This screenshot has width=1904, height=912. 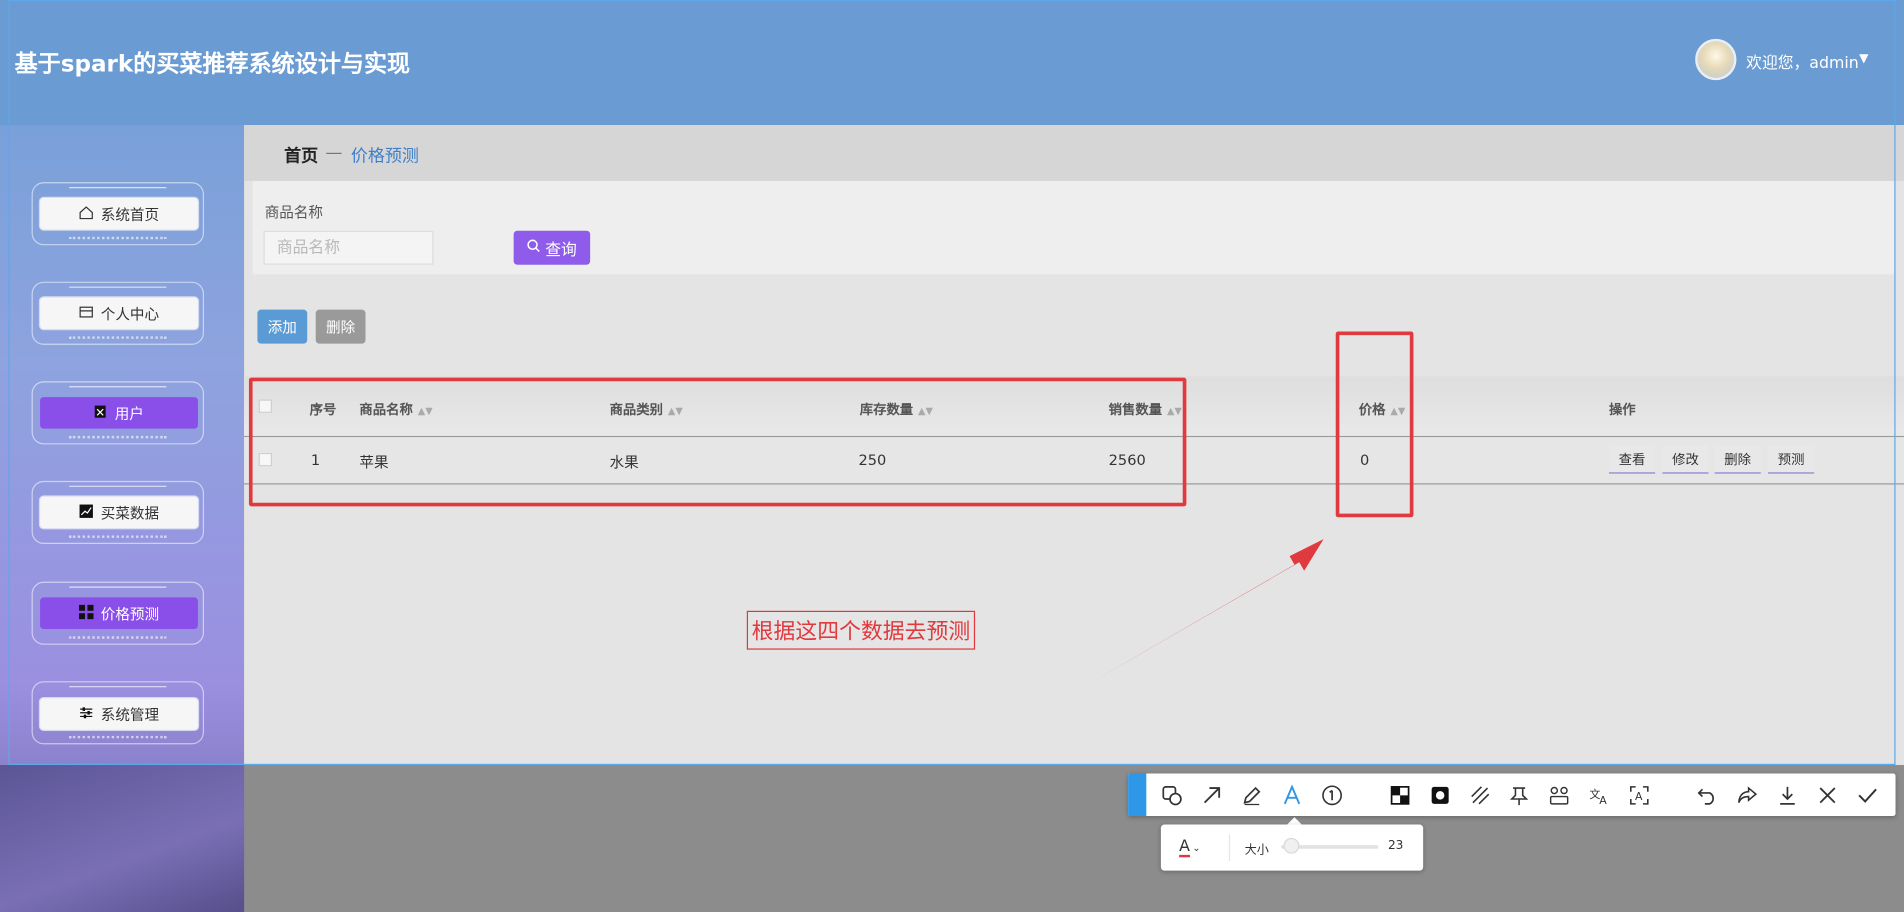 I want to click on blur-icon, so click(x=1440, y=795).